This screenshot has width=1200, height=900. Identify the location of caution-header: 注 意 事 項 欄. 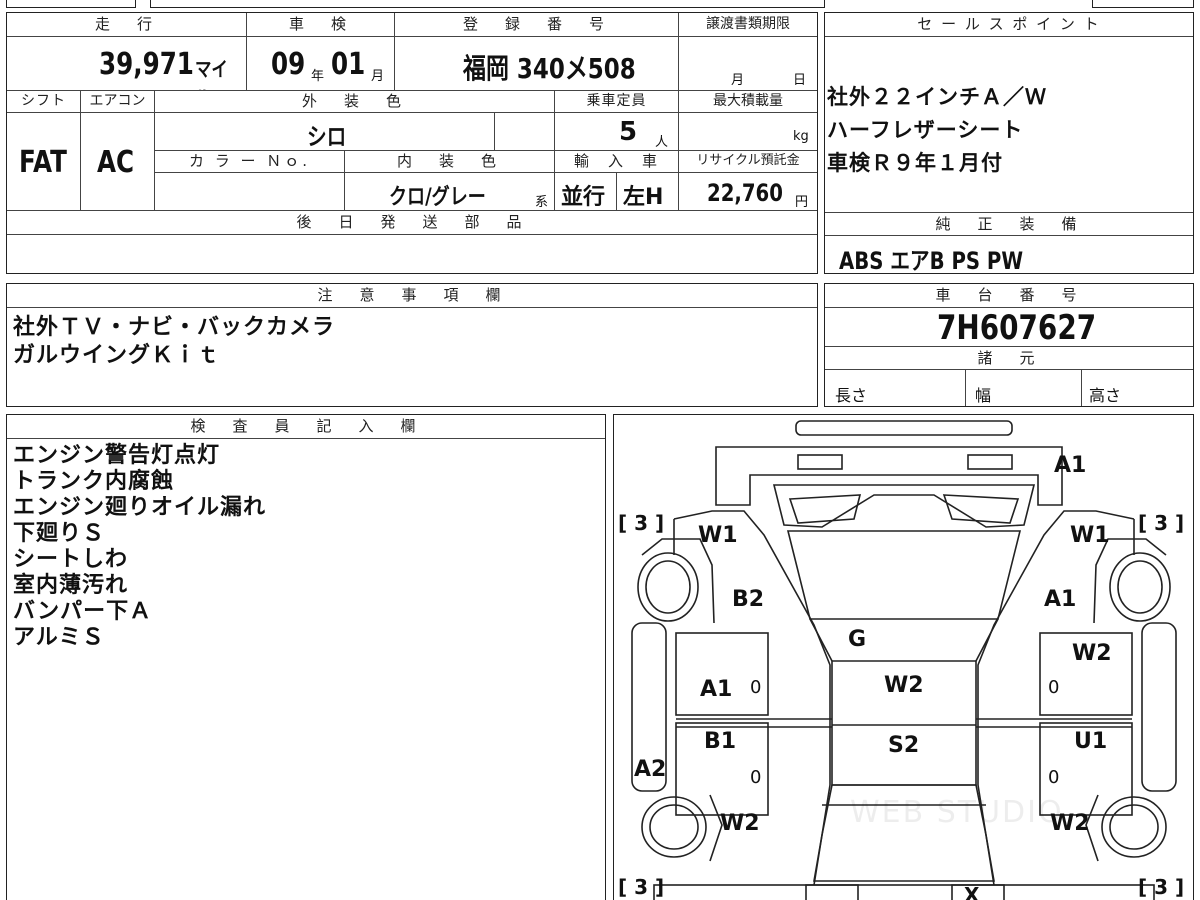
(412, 296).